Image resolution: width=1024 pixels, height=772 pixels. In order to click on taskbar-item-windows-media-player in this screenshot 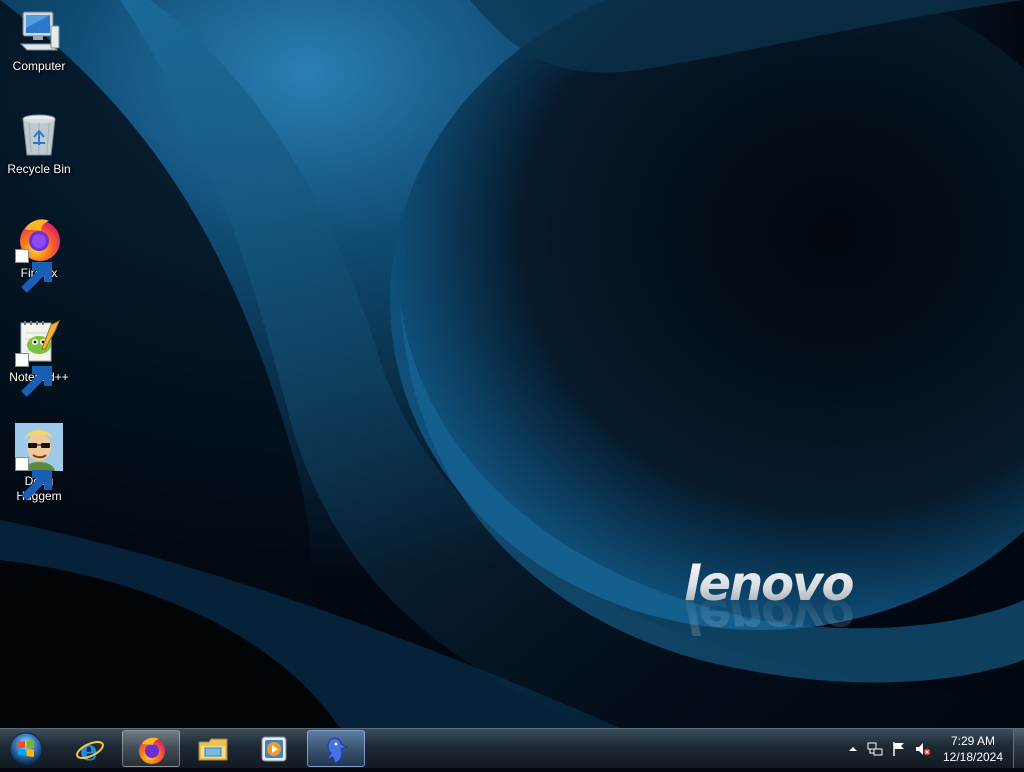, I will do `click(274, 748)`.